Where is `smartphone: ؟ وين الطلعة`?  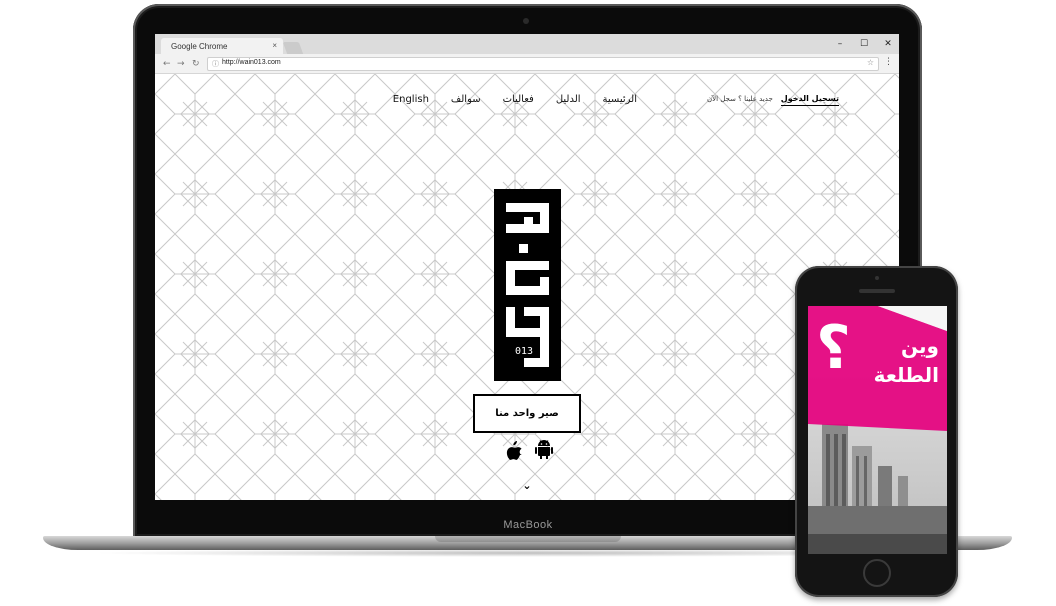
smartphone: ؟ وين الطلعة is located at coordinates (876, 431).